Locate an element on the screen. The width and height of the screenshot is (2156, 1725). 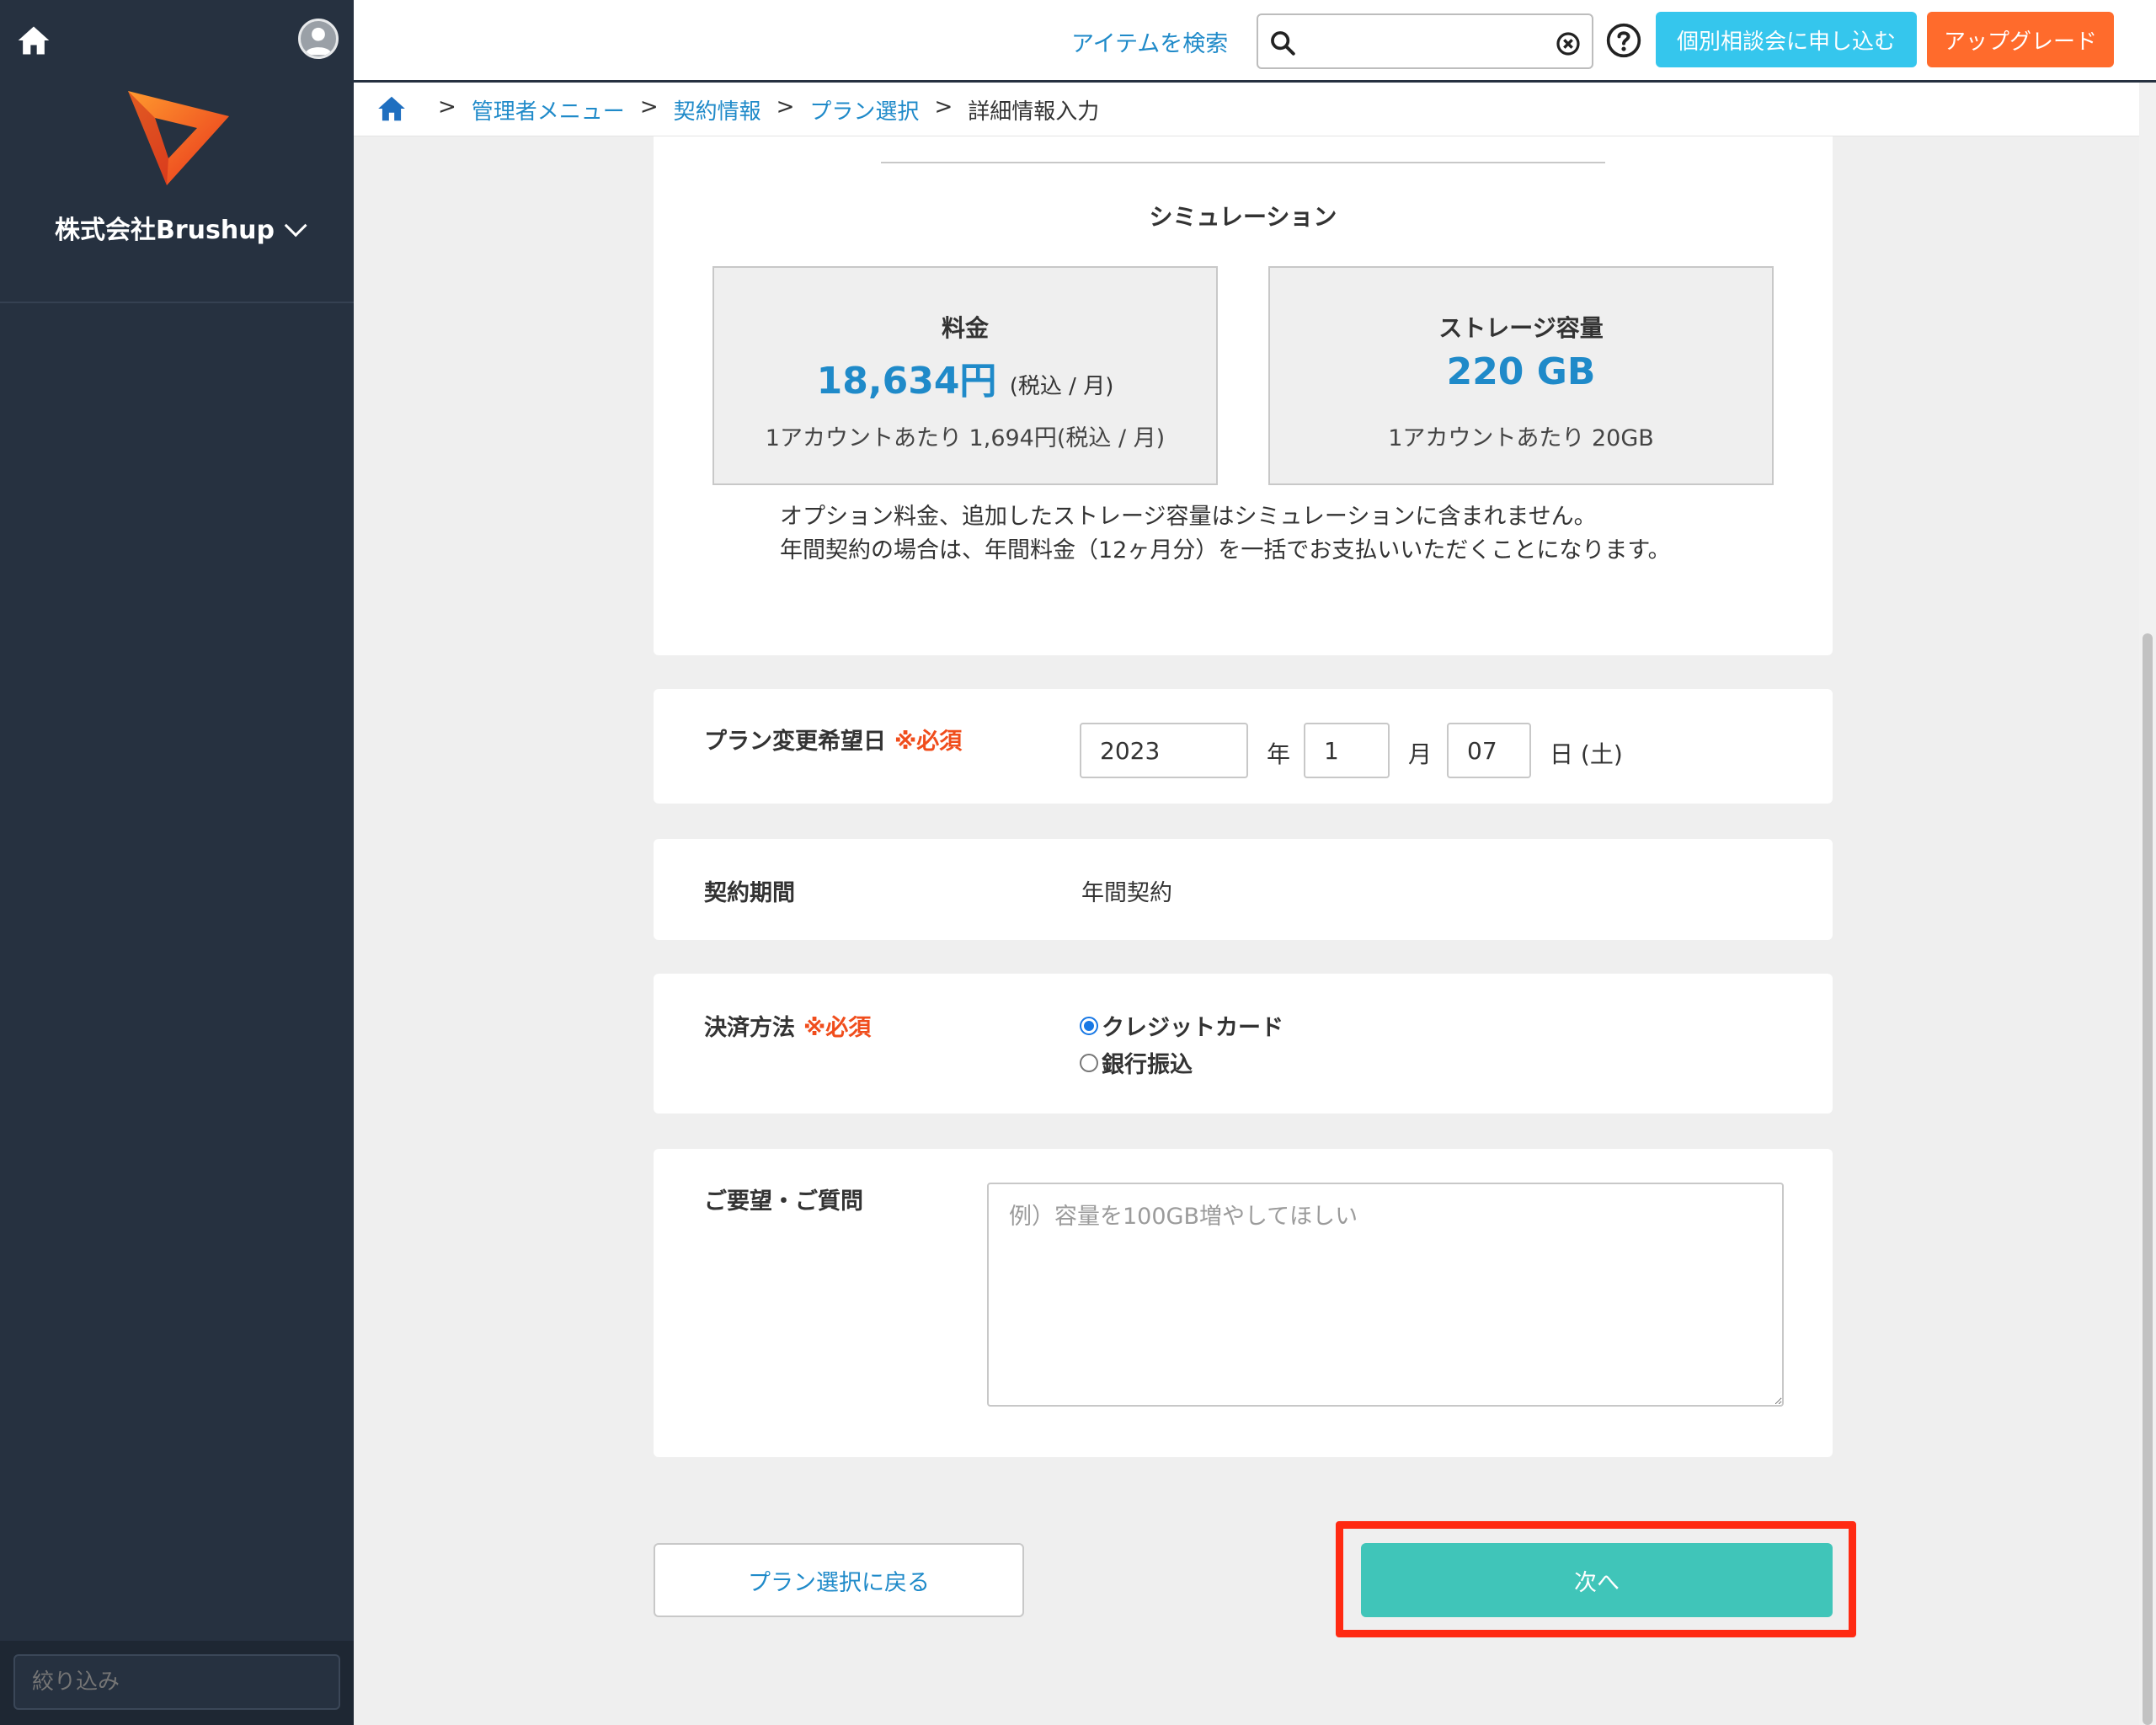
change-date-label: プラン変更希望日 ※必須 is located at coordinates (833, 739).